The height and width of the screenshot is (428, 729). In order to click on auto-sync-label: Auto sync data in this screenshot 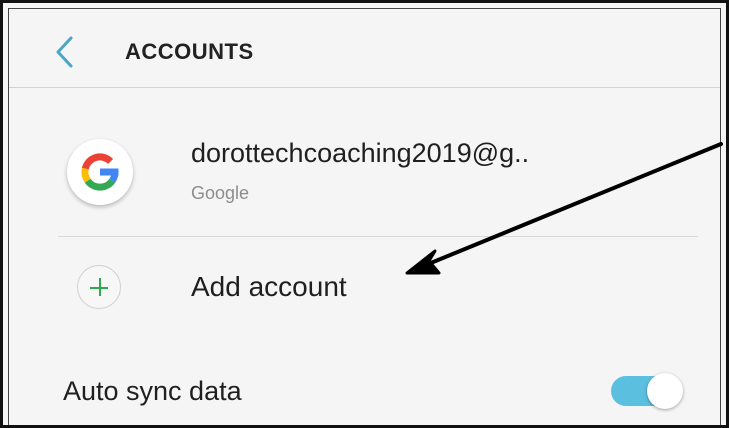, I will do `click(152, 391)`.